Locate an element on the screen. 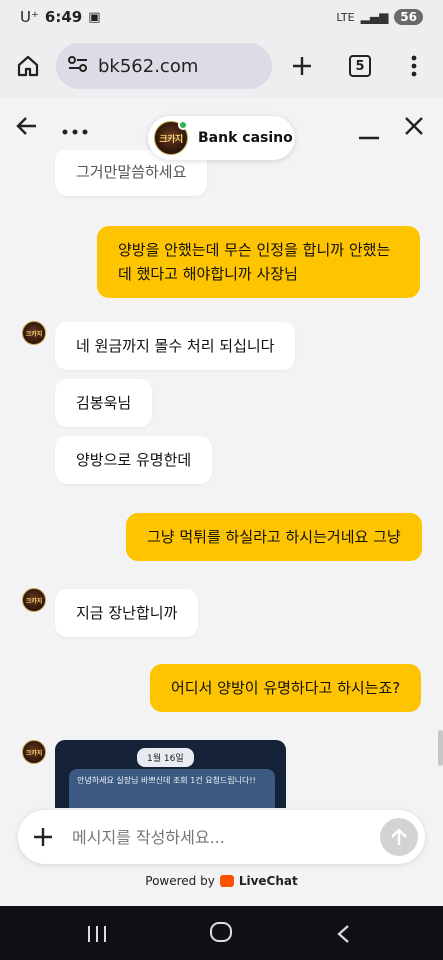 Image resolution: width=443 pixels, height=960 pixels. livechat-brand: LiveChat is located at coordinates (268, 881).